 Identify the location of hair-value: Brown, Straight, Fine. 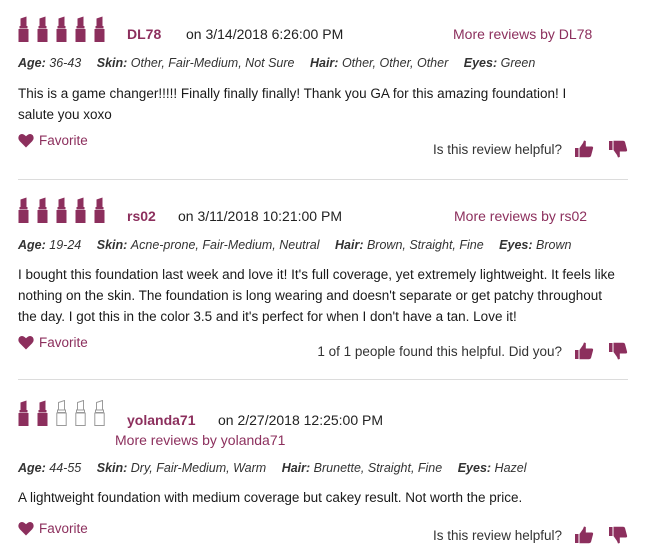
(425, 245).